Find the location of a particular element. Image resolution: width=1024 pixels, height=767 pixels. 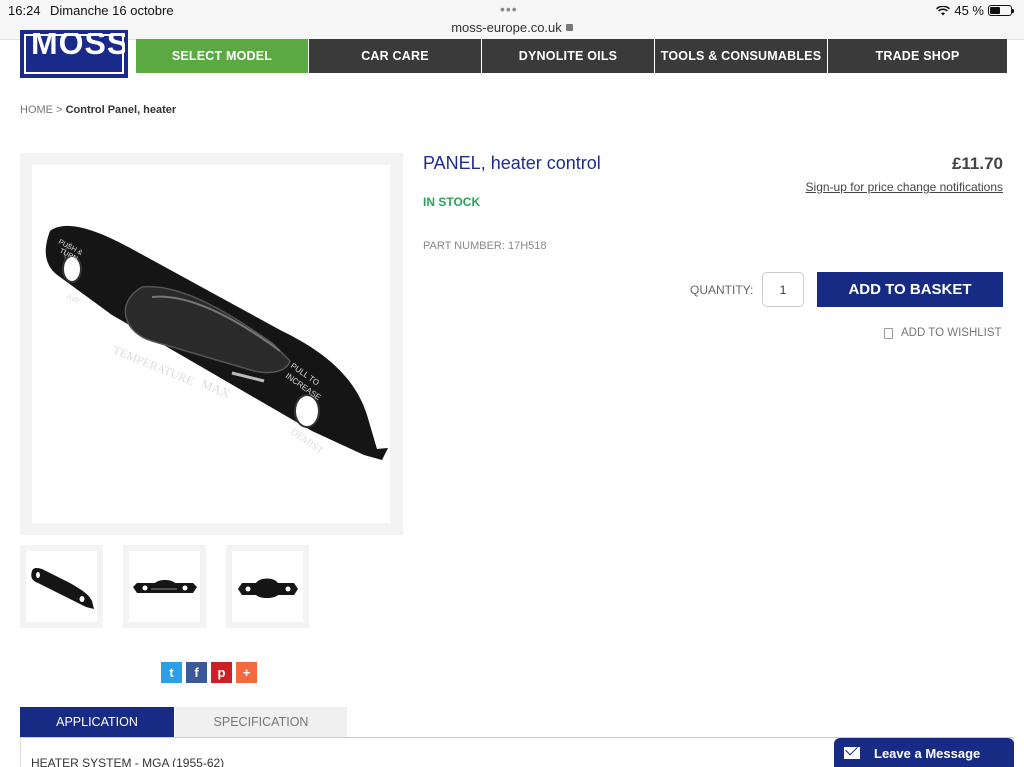

share-buttons: t f p + is located at coordinates (209, 672).